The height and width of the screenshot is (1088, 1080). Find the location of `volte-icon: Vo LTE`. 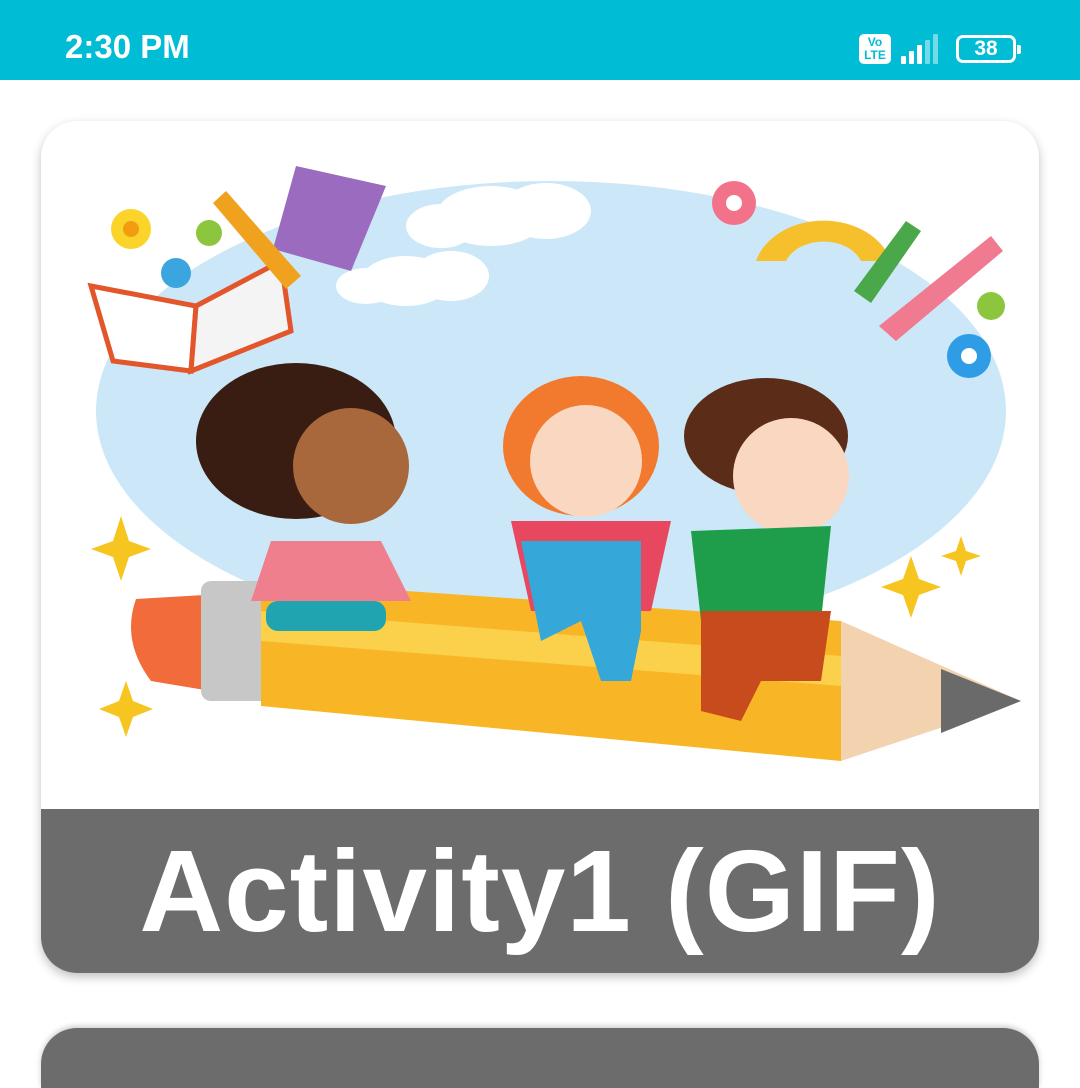

volte-icon: Vo LTE is located at coordinates (875, 49).